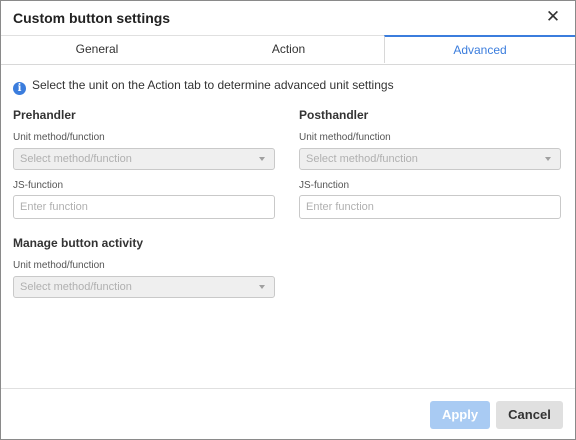 This screenshot has height=440, width=576. Describe the element at coordinates (78, 243) in the screenshot. I see `activity-title: Manage button activity` at that location.